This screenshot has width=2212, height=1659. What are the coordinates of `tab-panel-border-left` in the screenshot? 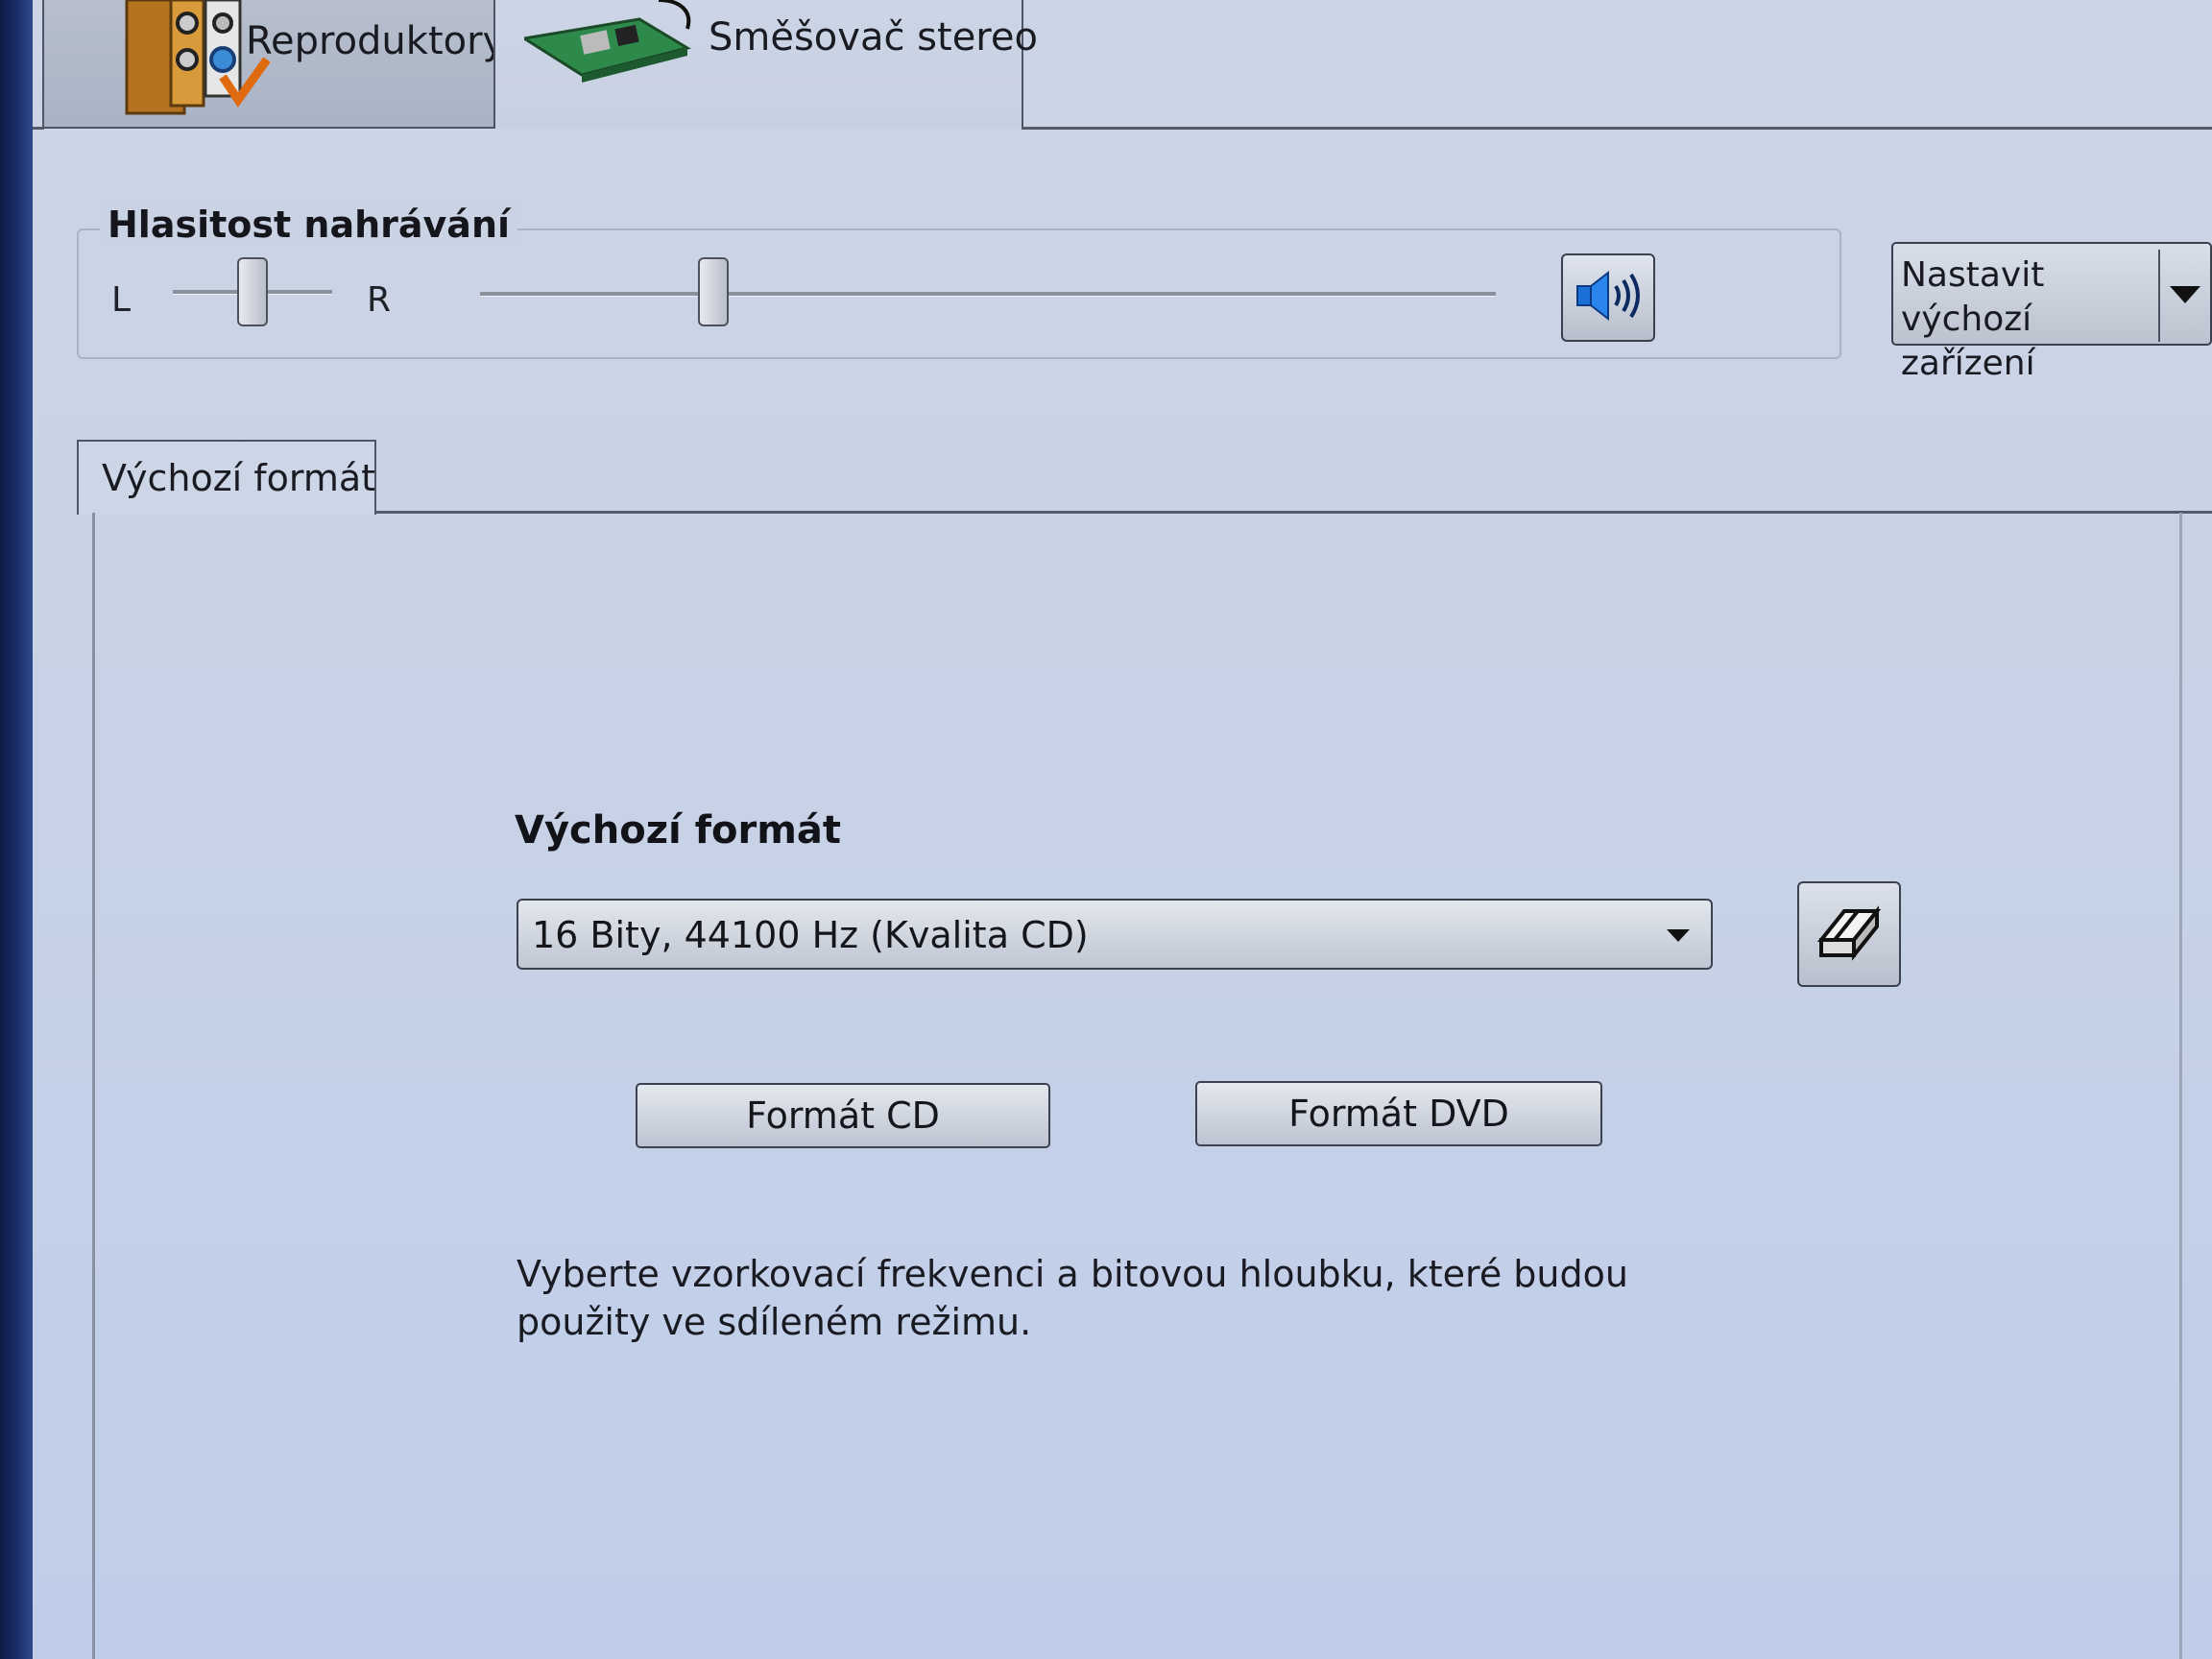 It's located at (93, 1086).